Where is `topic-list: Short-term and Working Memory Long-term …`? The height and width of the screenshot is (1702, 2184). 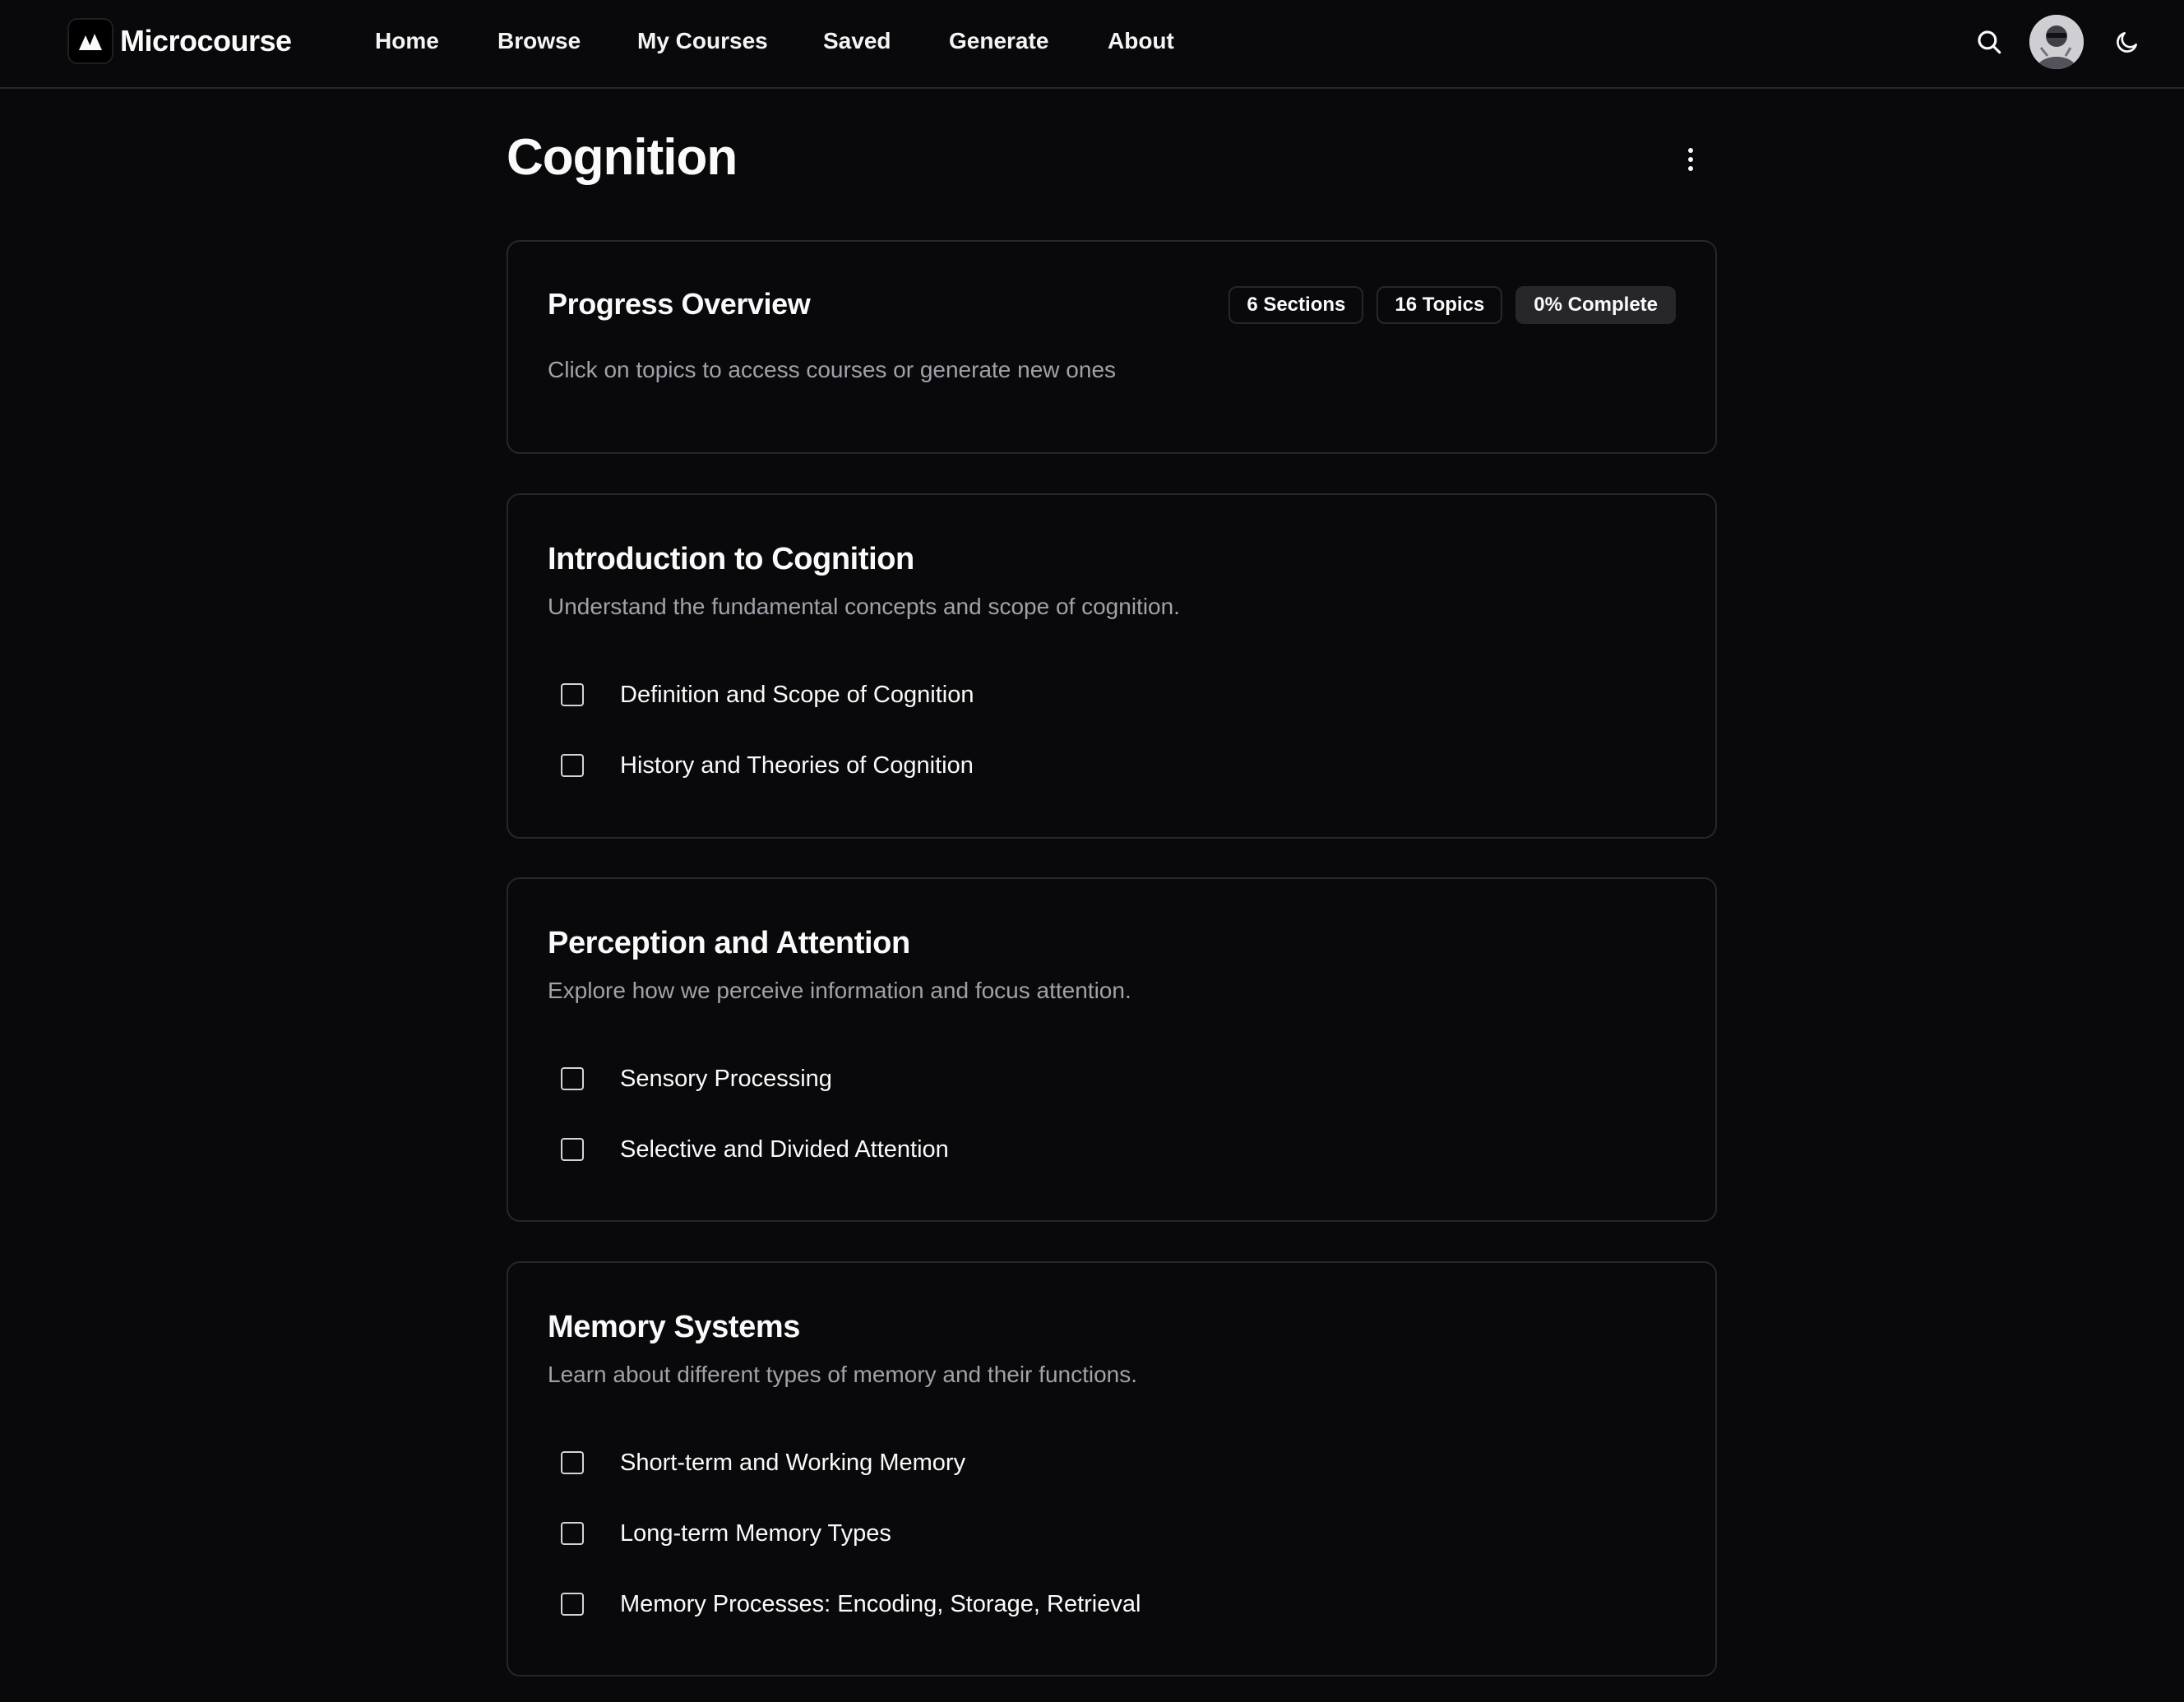 topic-list: Short-term and Working Memory Long-term … is located at coordinates (851, 1533).